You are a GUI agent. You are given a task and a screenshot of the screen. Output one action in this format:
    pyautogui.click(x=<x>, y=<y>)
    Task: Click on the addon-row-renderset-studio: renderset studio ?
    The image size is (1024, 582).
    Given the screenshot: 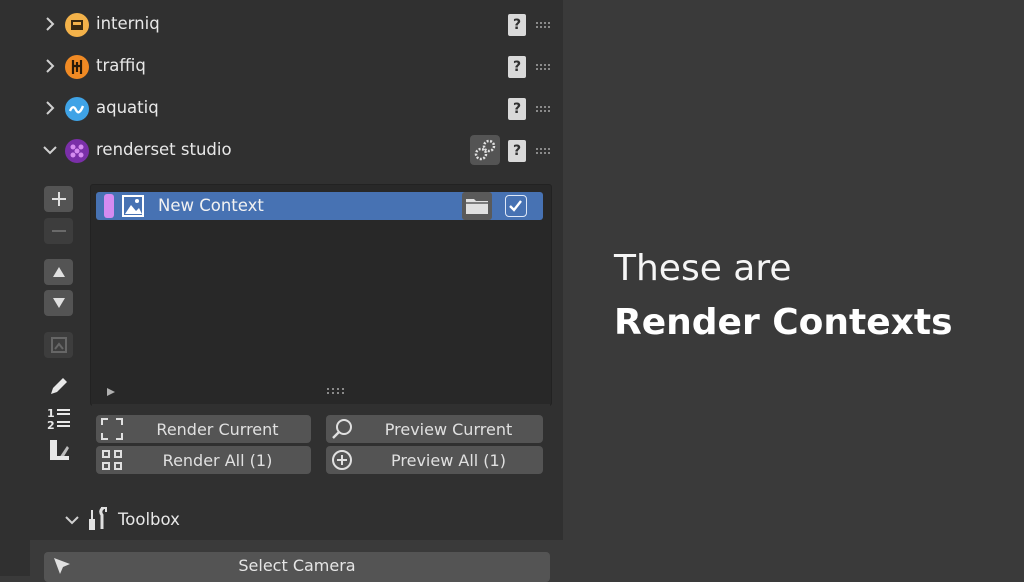 What is the action you would take?
    pyautogui.click(x=280, y=151)
    